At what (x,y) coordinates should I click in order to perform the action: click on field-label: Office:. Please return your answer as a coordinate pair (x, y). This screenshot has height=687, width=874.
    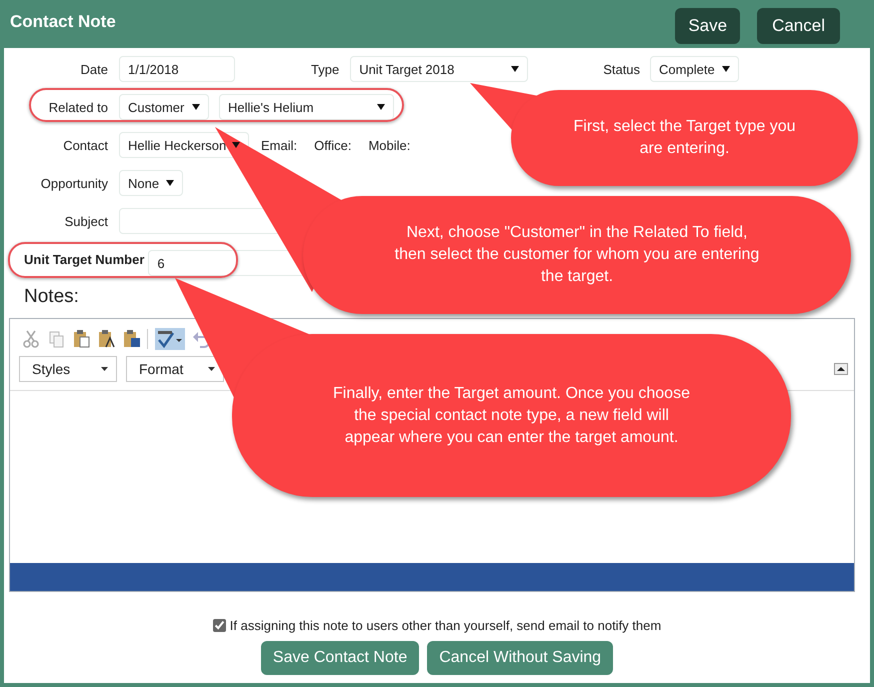
    Looking at the image, I should click on (333, 145).